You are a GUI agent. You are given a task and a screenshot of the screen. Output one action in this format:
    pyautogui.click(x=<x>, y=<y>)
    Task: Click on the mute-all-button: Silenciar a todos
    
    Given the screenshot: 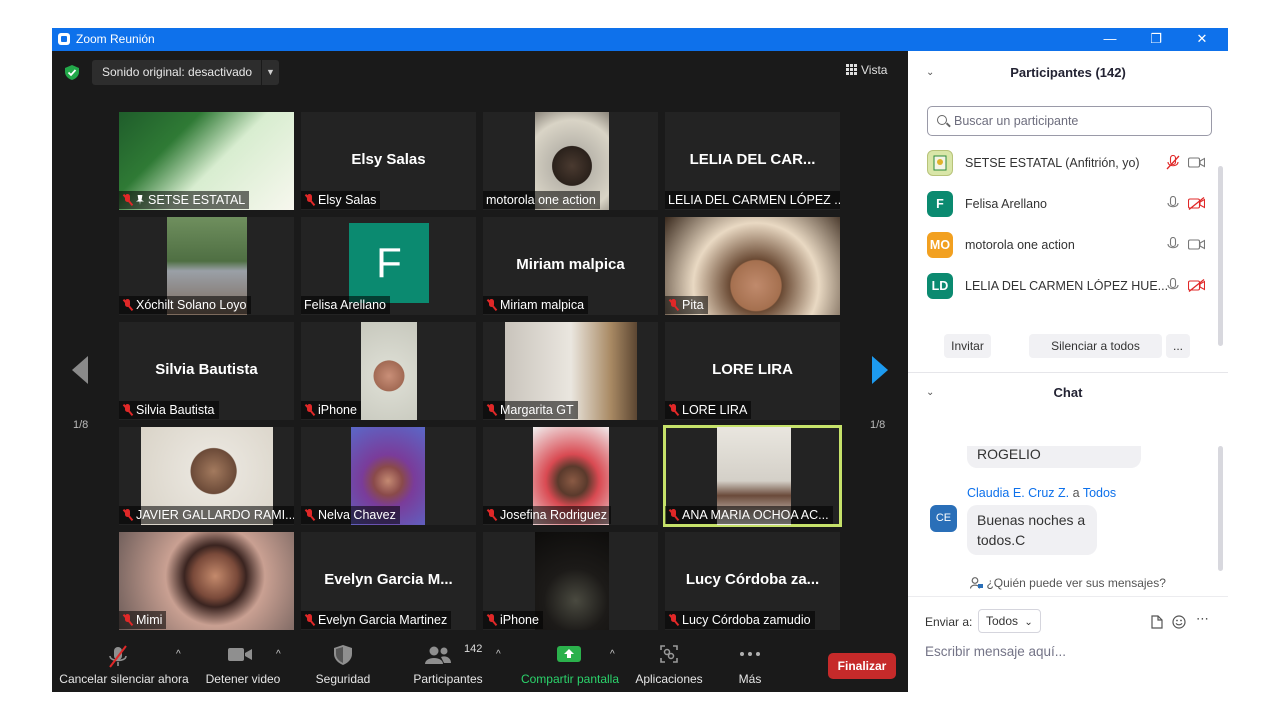 What is the action you would take?
    pyautogui.click(x=1095, y=346)
    